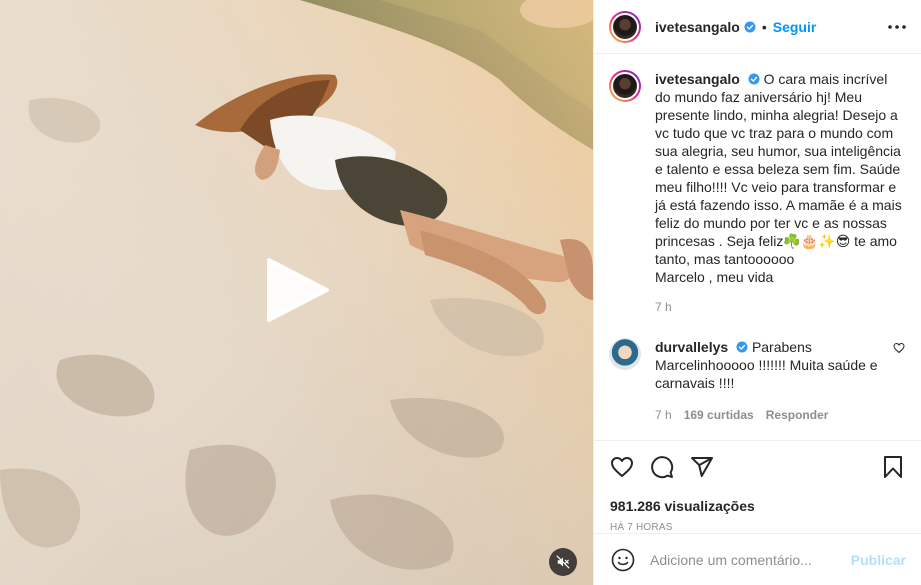 The height and width of the screenshot is (585, 921). I want to click on commenter-username-link: durvallelys, so click(691, 347).